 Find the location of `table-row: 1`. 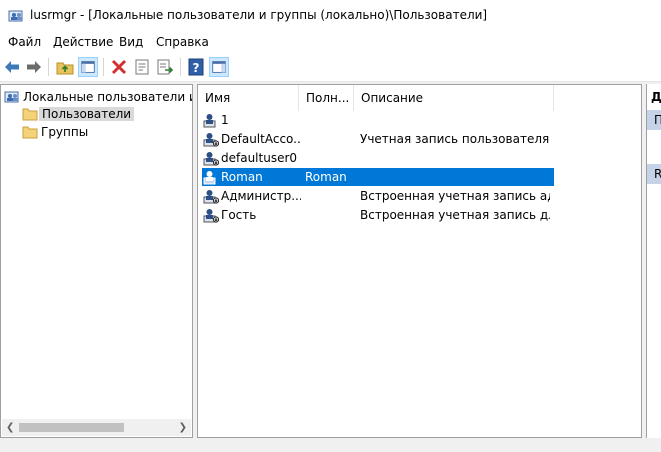

table-row: 1 is located at coordinates (378, 120).